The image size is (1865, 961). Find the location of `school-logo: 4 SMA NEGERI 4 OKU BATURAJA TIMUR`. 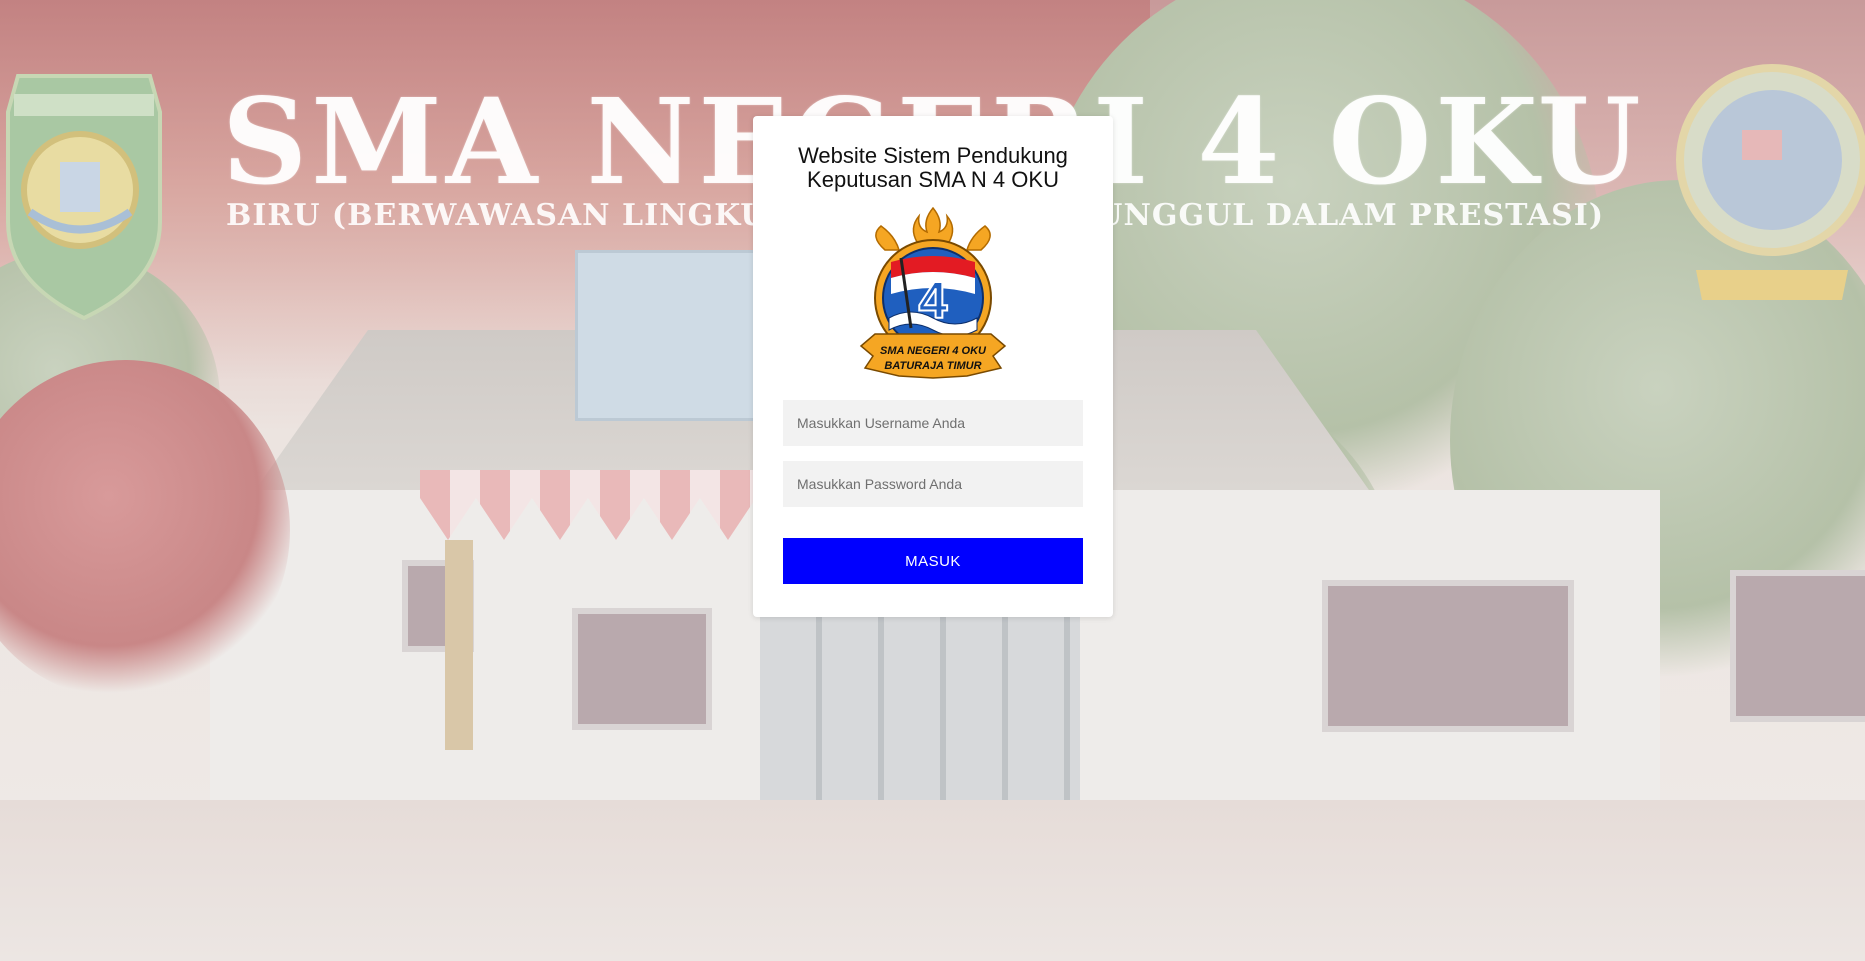

school-logo: 4 SMA NEGERI 4 OKU BATURAJA TIMUR is located at coordinates (933, 294).